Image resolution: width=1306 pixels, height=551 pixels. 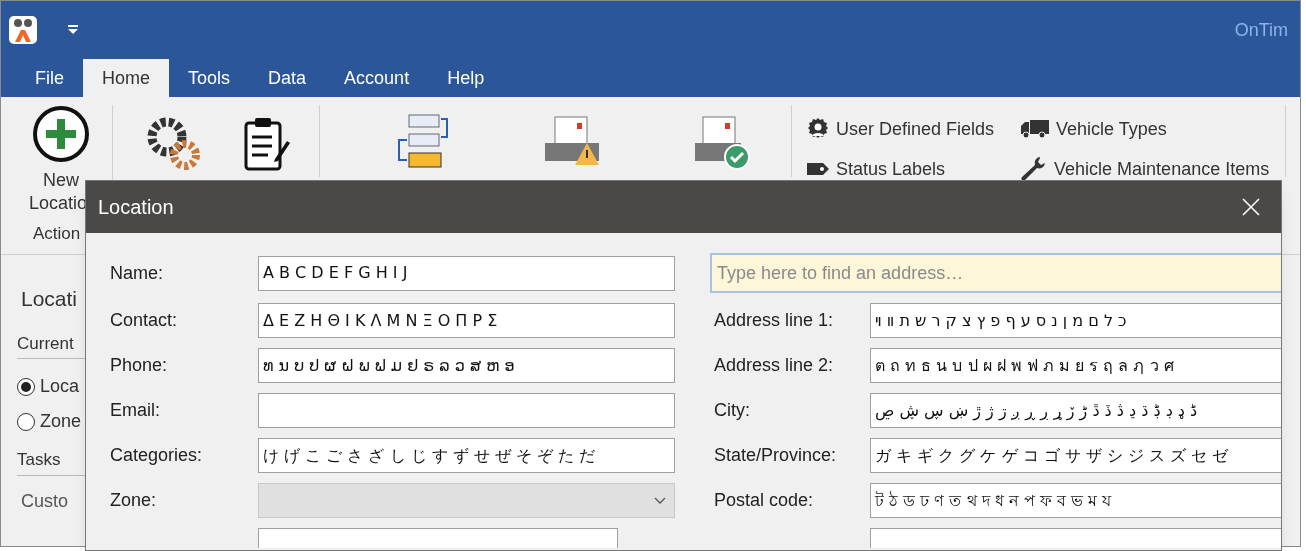 I want to click on field-label: Name:, so click(x=137, y=273).